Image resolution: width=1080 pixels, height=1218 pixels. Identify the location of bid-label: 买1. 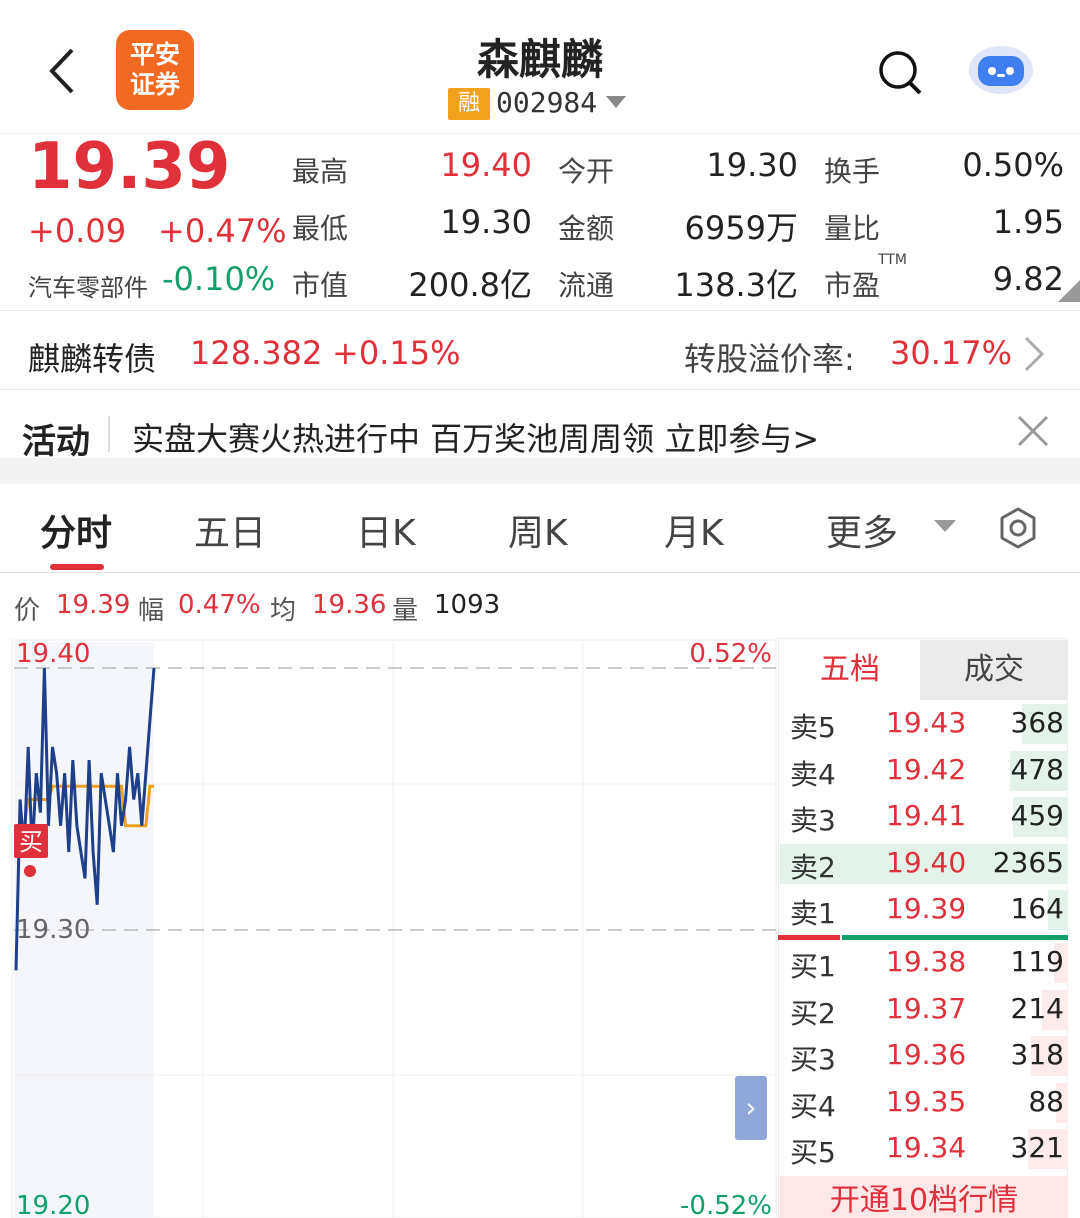
(813, 966).